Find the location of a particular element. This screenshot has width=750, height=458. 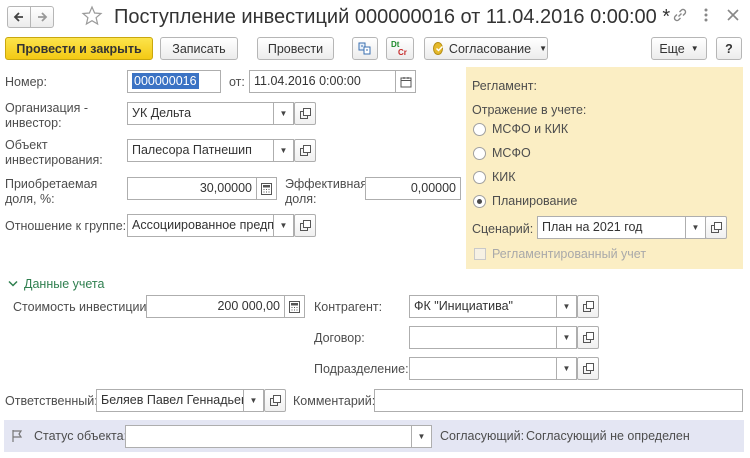

division-dropdown-button: ▼ is located at coordinates (567, 368).